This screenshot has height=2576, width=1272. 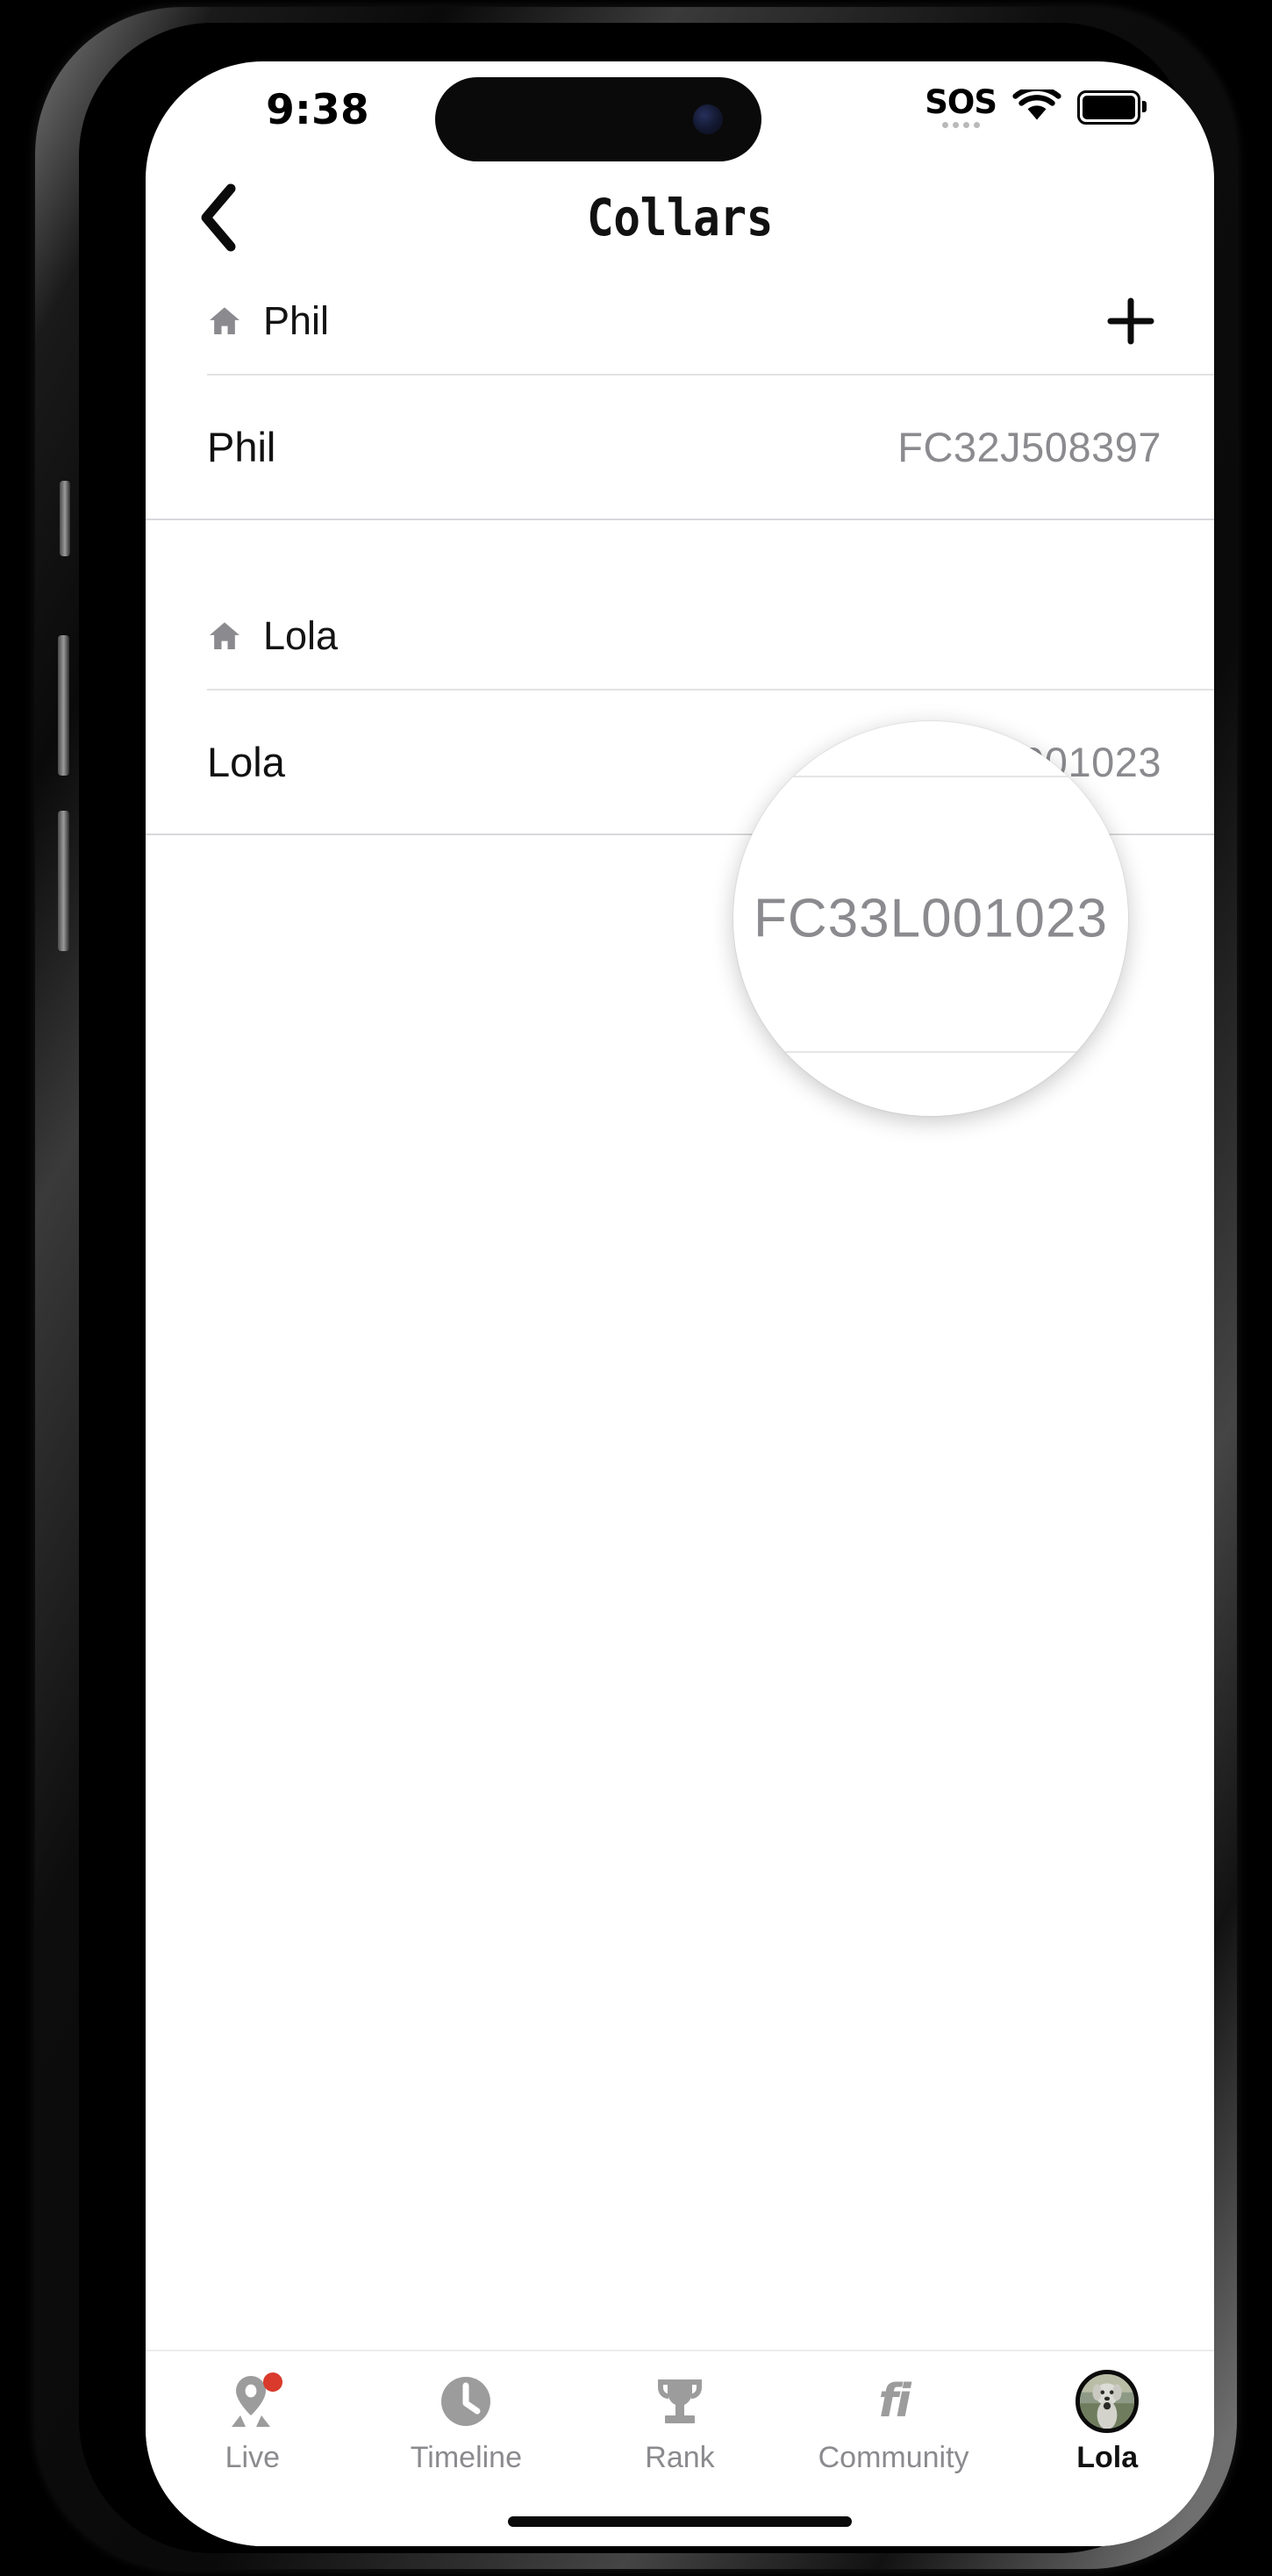 I want to click on tab-timeline: Timeline, so click(x=467, y=2426).